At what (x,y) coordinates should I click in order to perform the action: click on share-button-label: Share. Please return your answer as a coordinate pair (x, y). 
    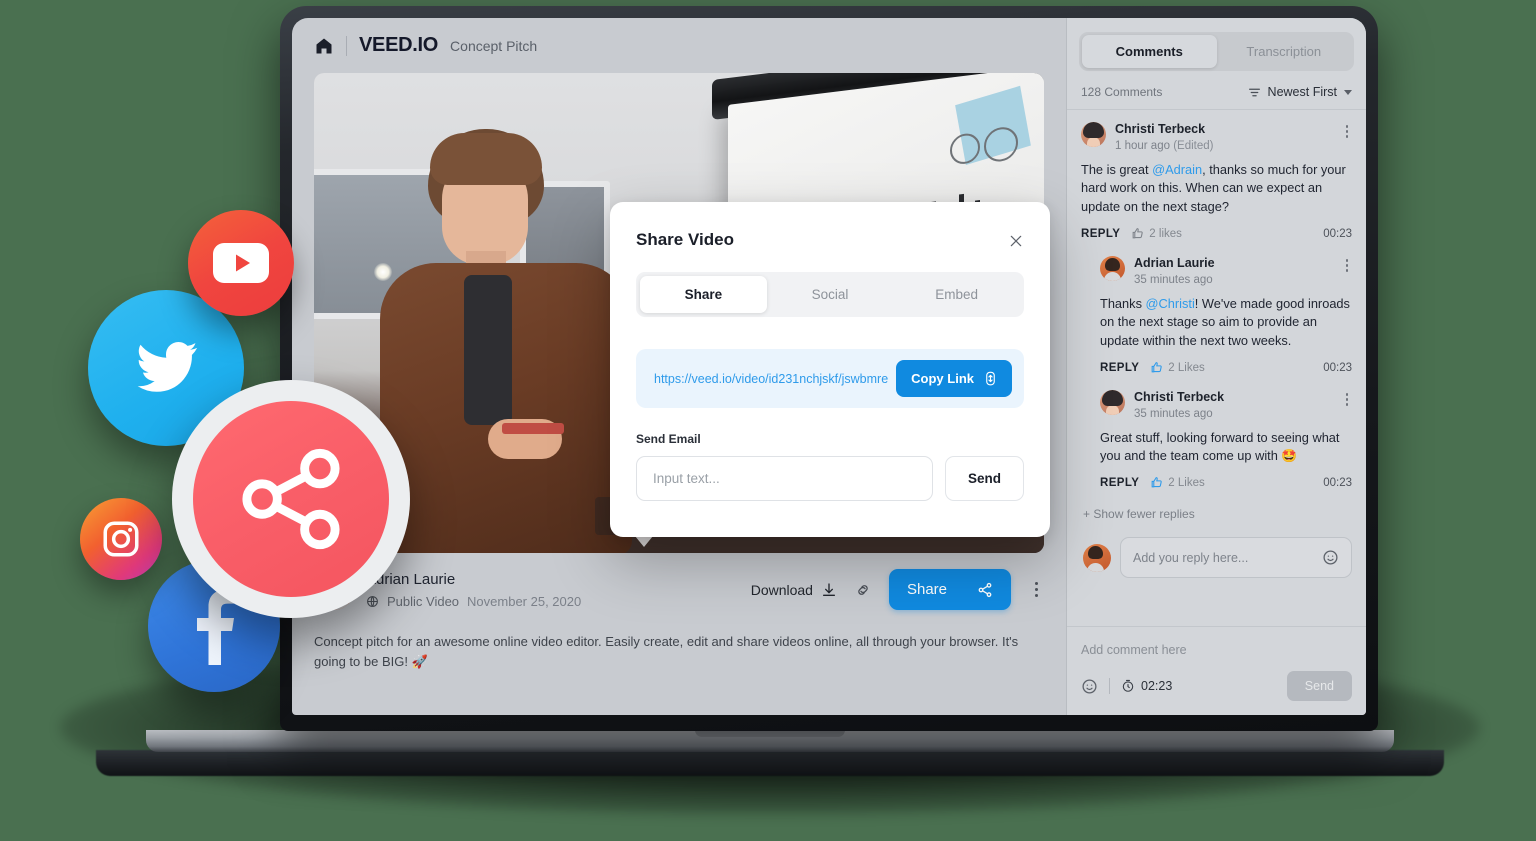
    Looking at the image, I should click on (926, 589).